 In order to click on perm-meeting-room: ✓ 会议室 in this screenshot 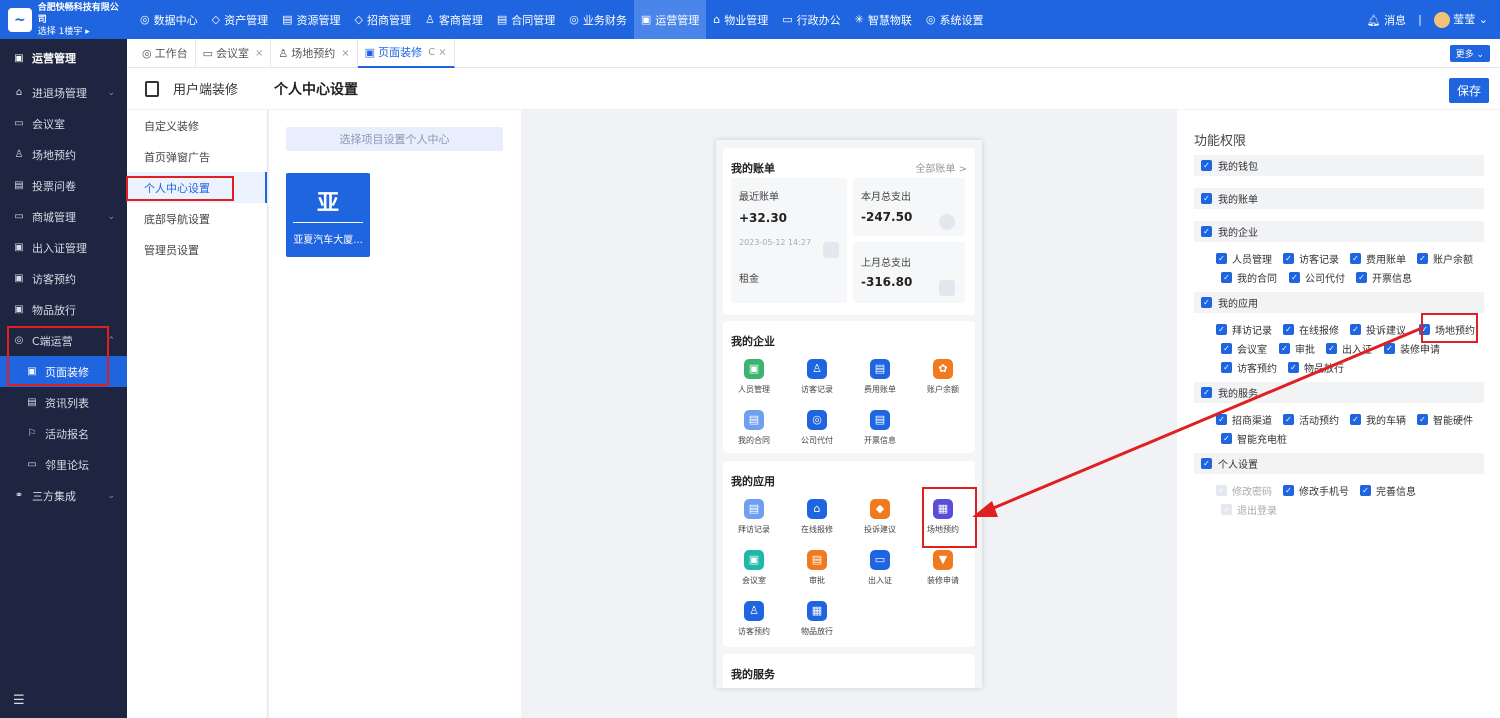, I will do `click(1244, 348)`.